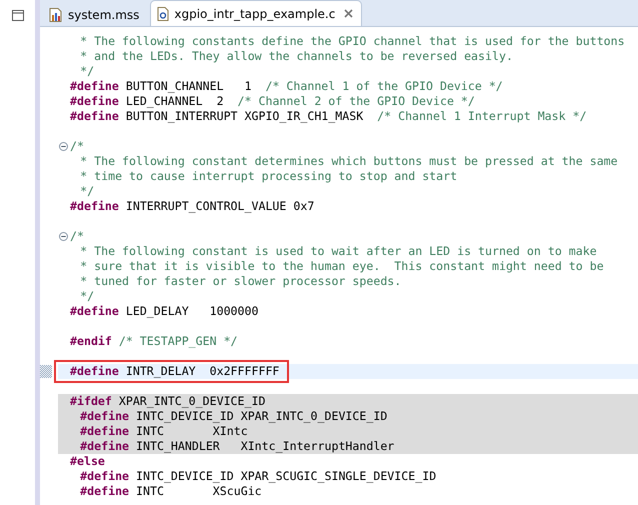 The width and height of the screenshot is (638, 505). Describe the element at coordinates (240, 281) in the screenshot. I see `code-line: * tuned for faster or slower processor speeds.` at that location.